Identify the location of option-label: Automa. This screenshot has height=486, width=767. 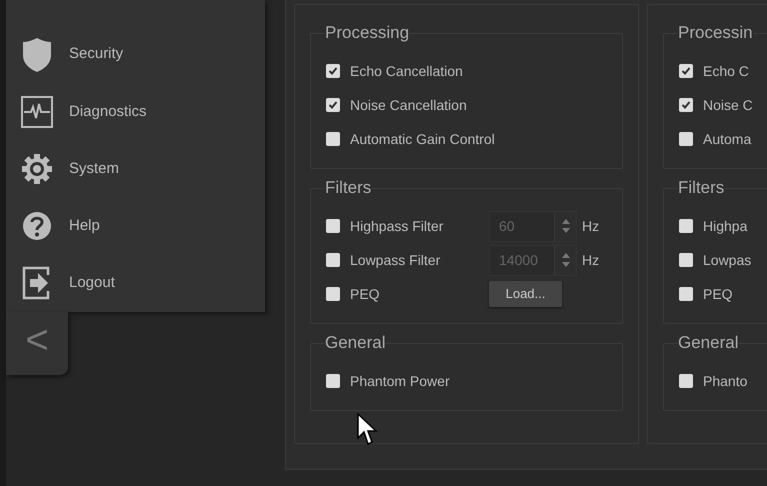
(727, 139).